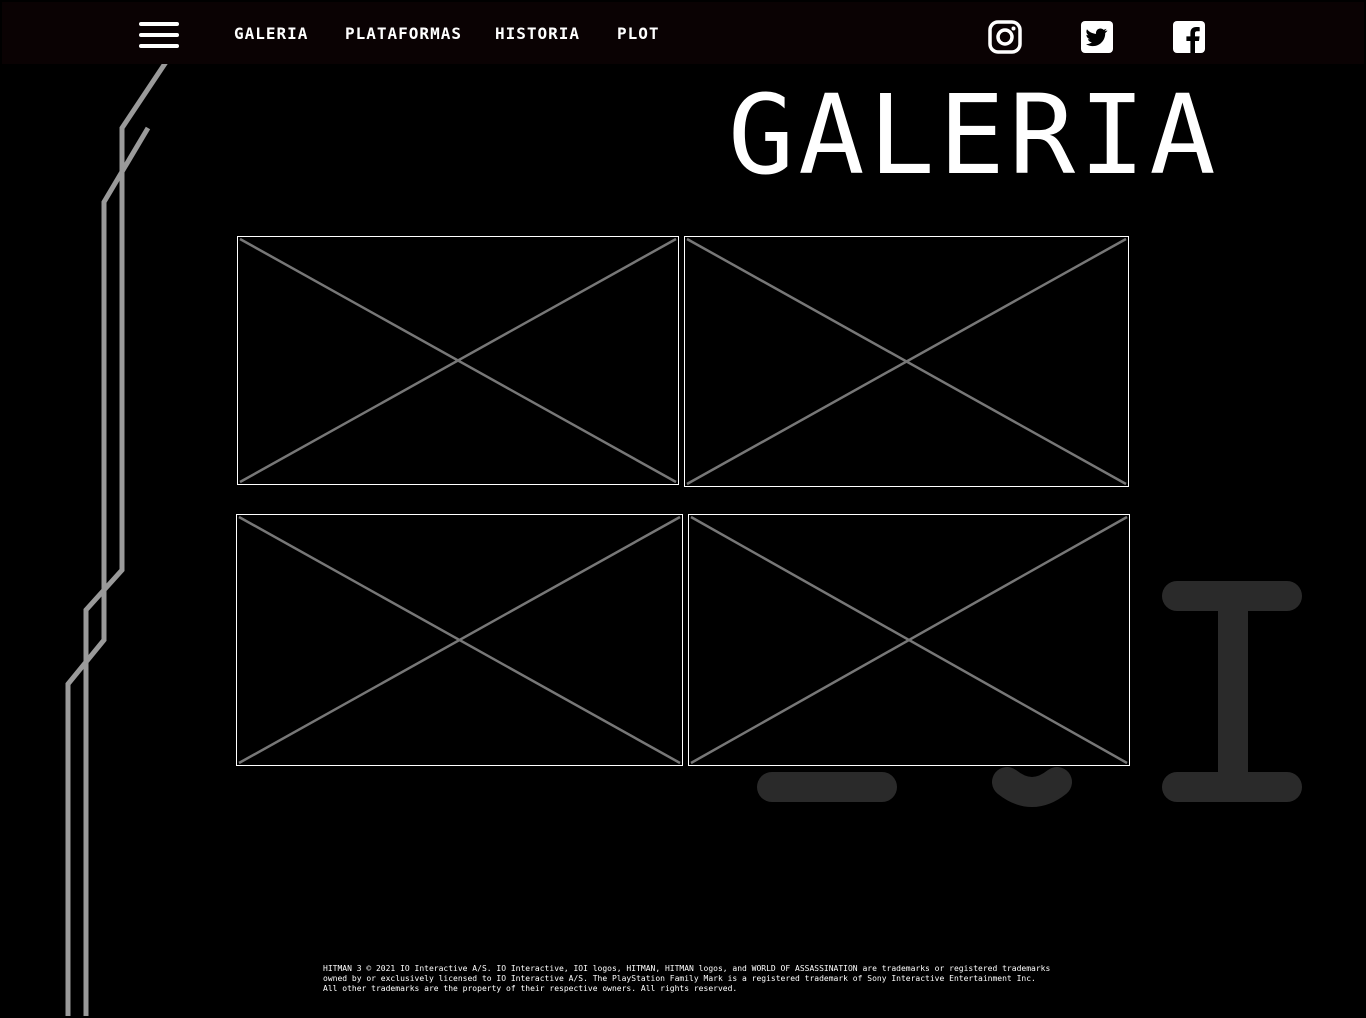 The height and width of the screenshot is (1018, 1366). Describe the element at coordinates (159, 36) in the screenshot. I see `hamburger-menu-icon` at that location.